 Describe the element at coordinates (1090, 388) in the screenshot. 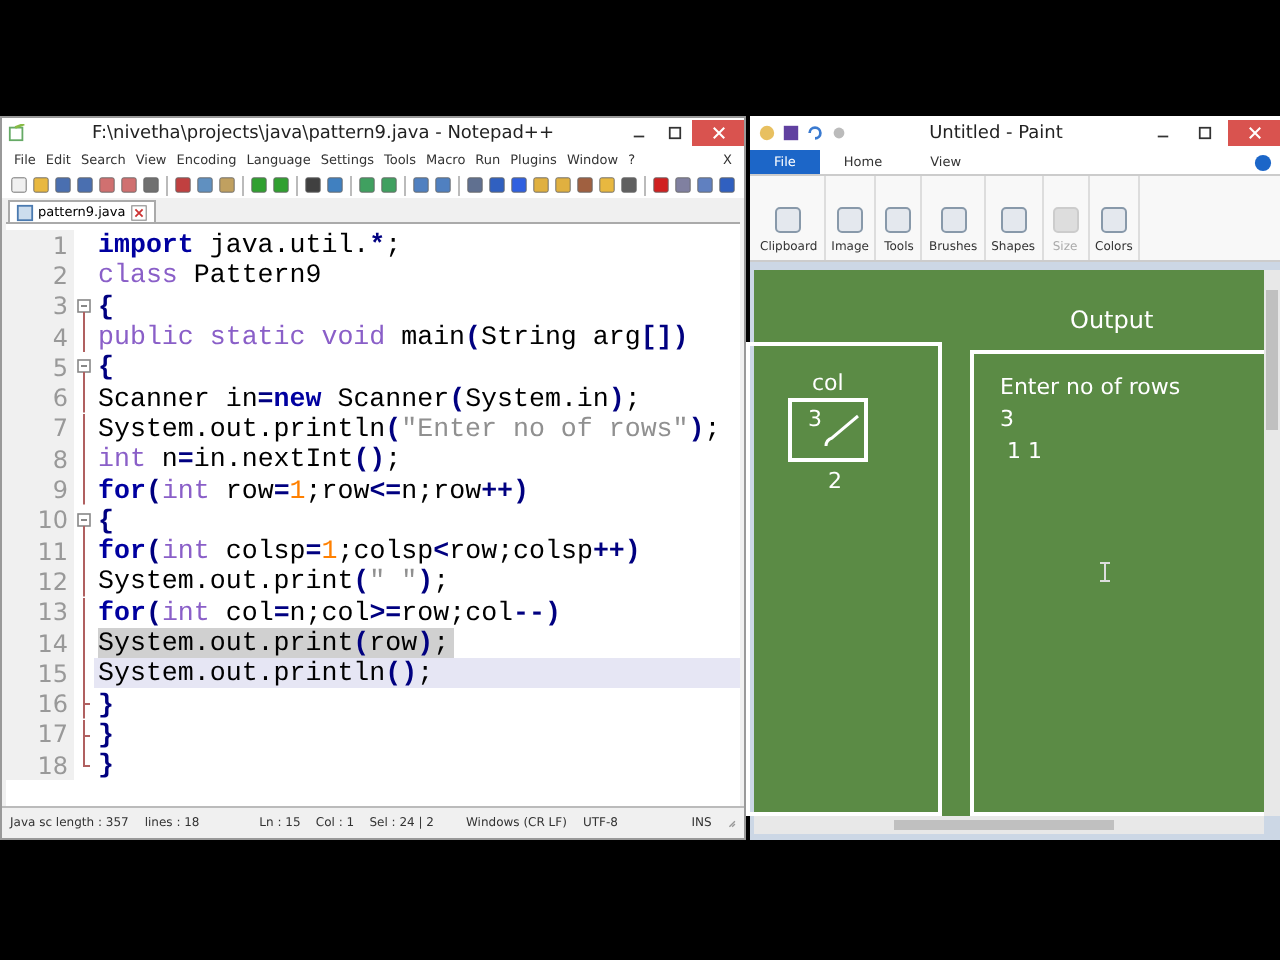

I see `output-line: Enter no of rows` at that location.